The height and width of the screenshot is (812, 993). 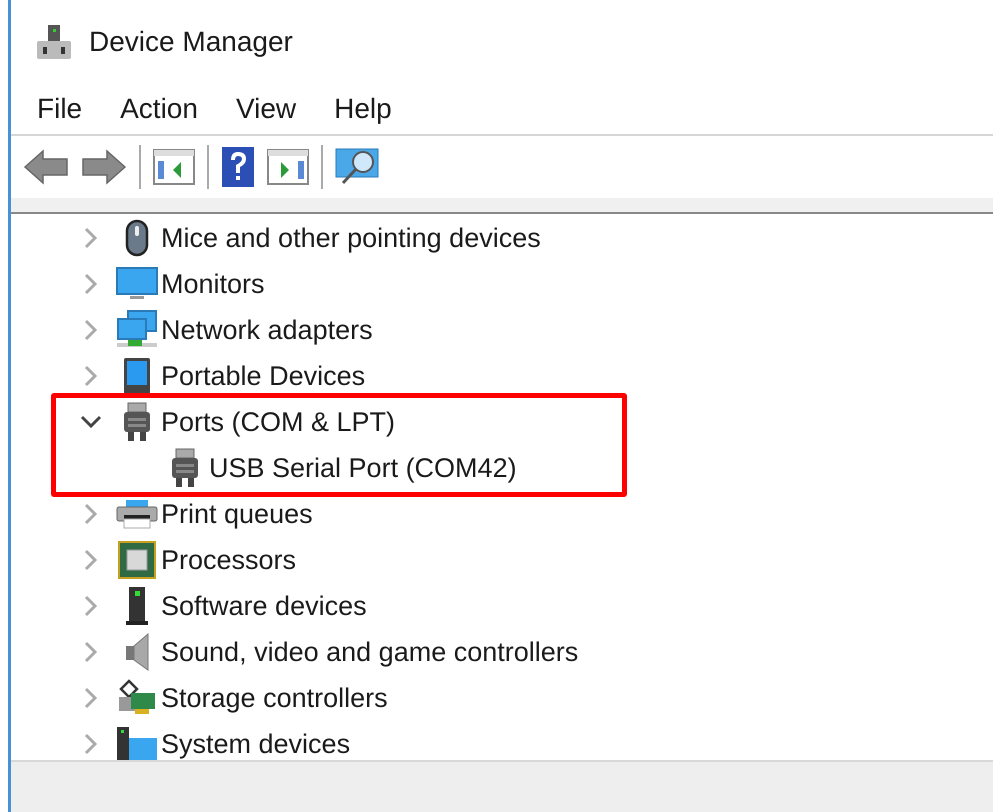 What do you see at coordinates (137, 698) in the screenshot?
I see `storage-card-icon` at bounding box center [137, 698].